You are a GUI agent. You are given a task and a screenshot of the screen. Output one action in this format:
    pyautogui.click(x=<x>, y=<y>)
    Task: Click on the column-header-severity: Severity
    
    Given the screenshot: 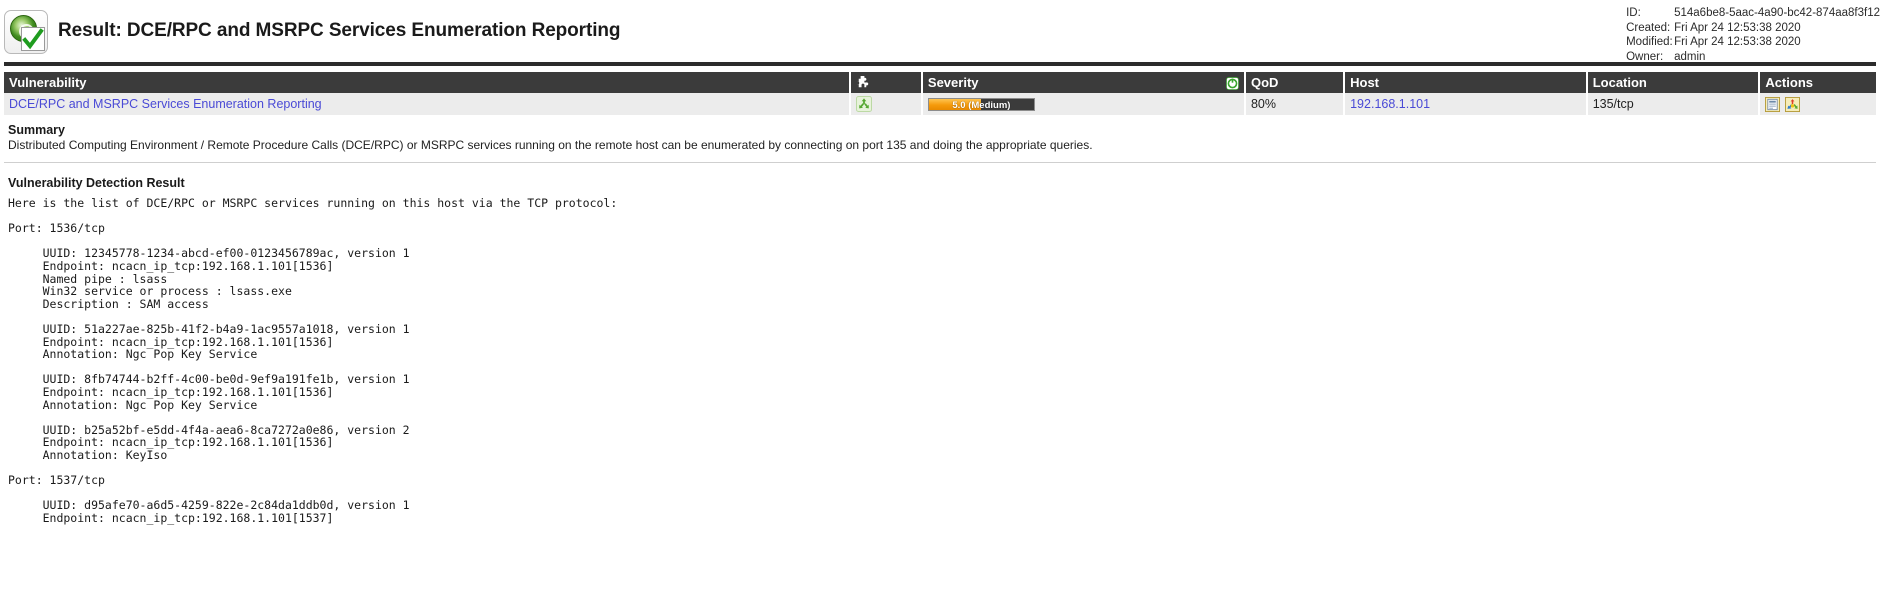 What is the action you would take?
    pyautogui.click(x=1083, y=82)
    